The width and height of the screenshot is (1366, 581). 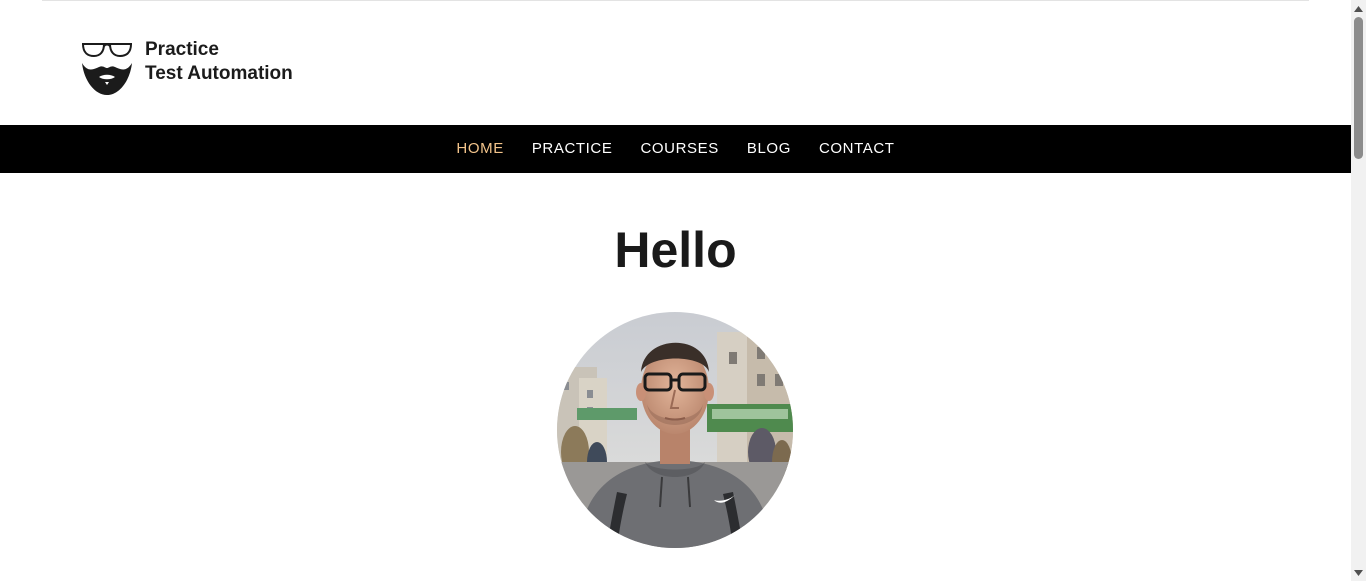 I want to click on nav-menu: HOME PRACTICE COURSES BLOG CONTACT, so click(x=675, y=149).